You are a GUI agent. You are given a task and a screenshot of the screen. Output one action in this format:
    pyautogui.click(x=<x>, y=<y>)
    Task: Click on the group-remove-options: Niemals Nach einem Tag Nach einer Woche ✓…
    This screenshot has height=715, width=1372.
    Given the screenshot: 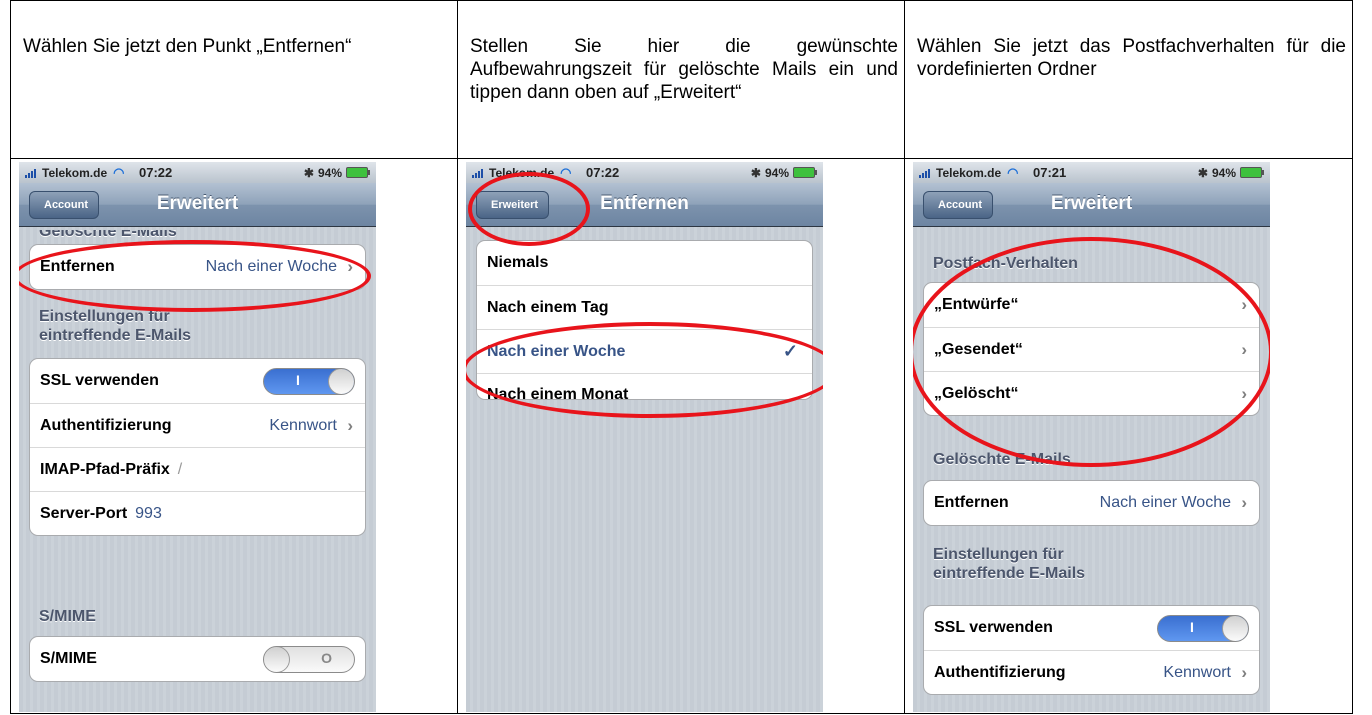 What is the action you would take?
    pyautogui.click(x=644, y=320)
    